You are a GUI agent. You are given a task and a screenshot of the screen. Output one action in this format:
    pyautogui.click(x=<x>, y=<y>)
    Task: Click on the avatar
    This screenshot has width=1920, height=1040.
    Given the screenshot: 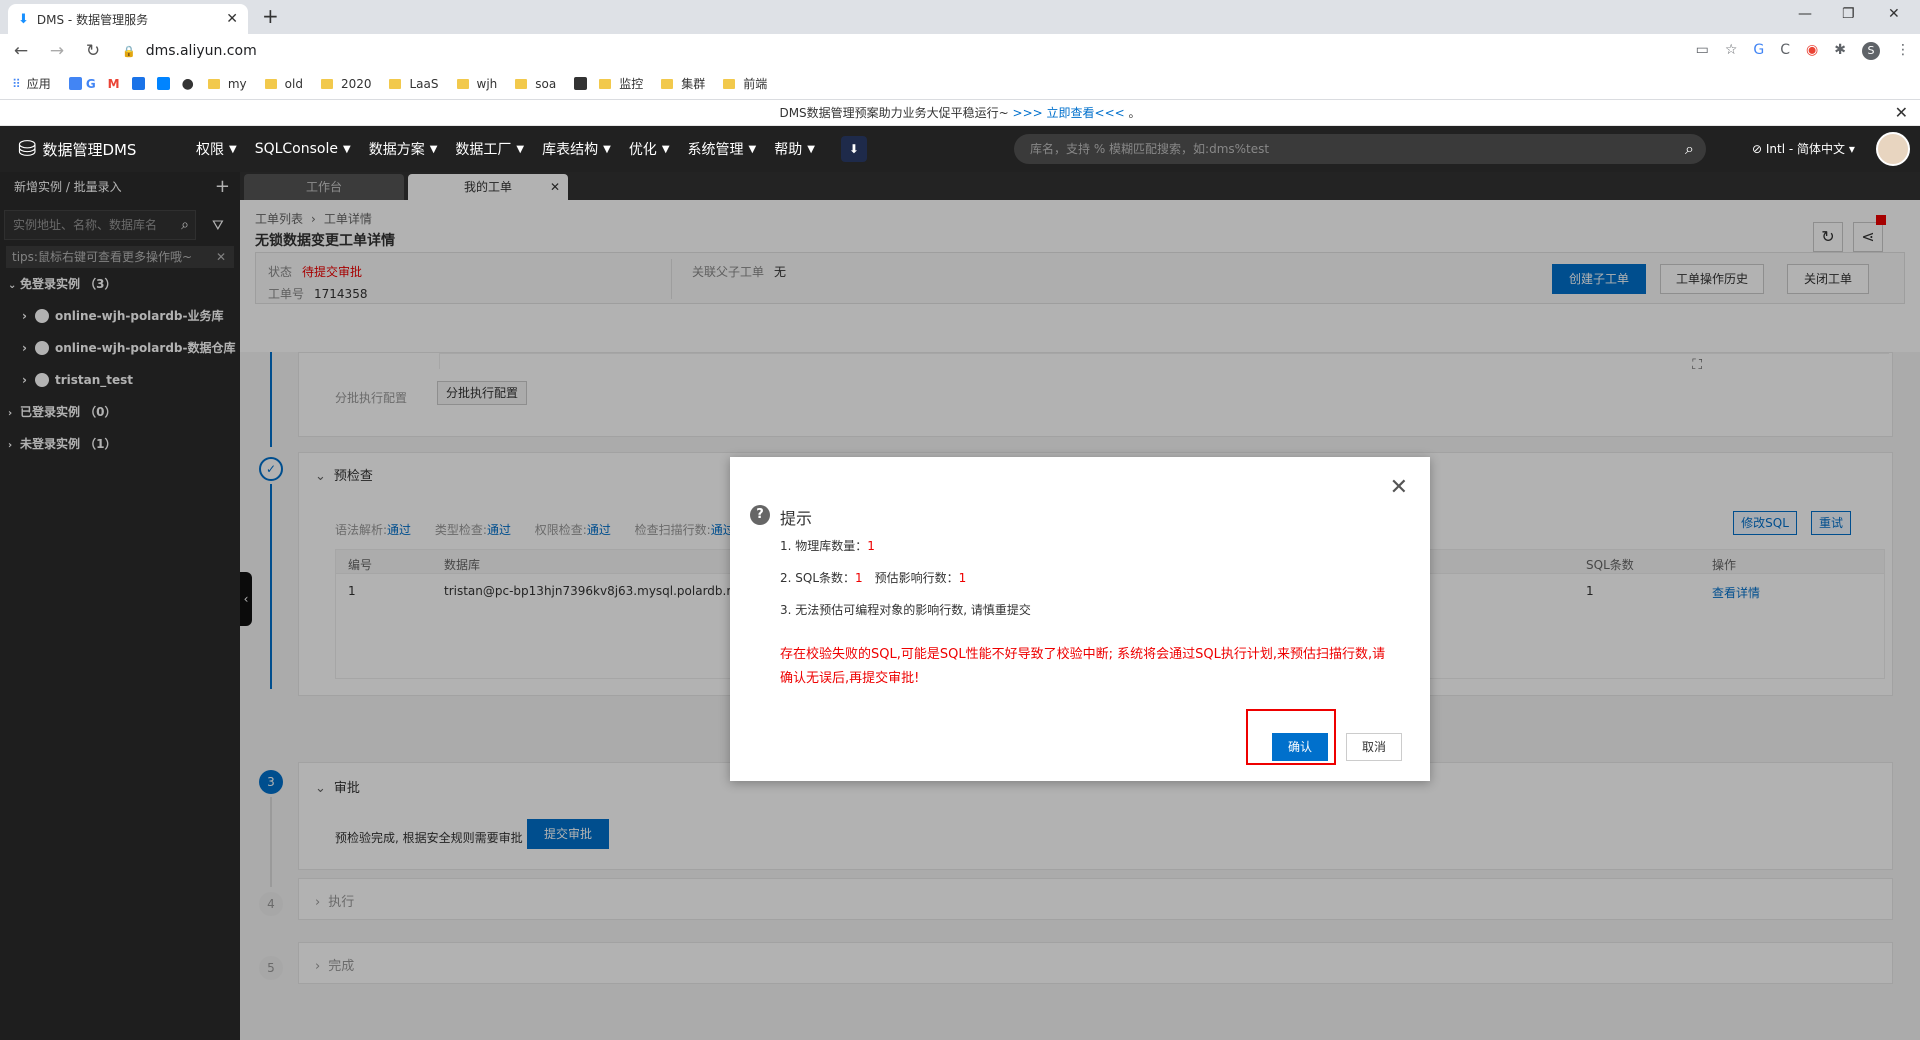 What is the action you would take?
    pyautogui.click(x=1893, y=149)
    